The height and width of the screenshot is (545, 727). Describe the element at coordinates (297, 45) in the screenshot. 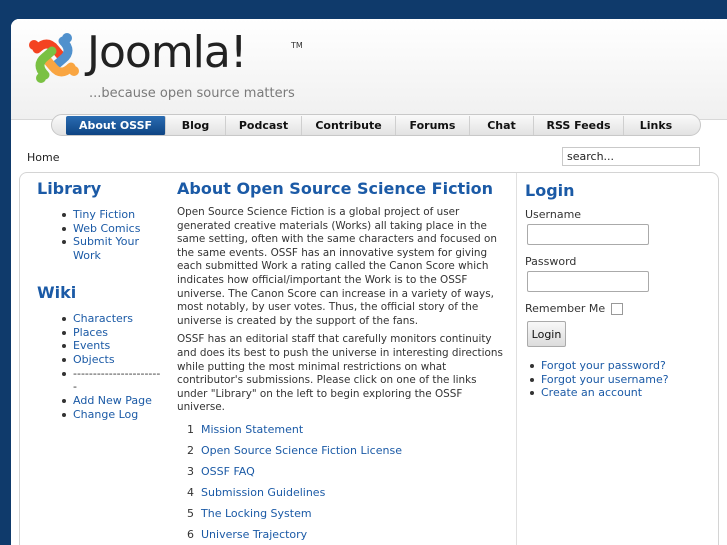

I see `logo-trademark: TM` at that location.